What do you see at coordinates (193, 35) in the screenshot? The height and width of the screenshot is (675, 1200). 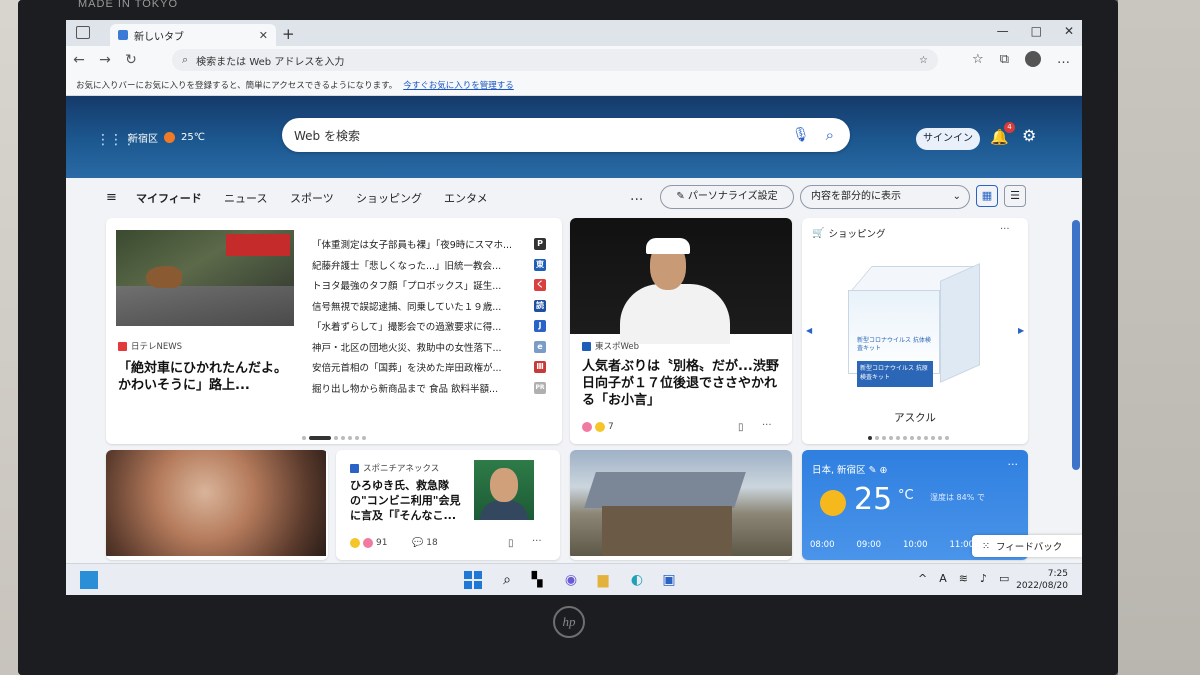 I see `tab-new-tab: 新しいタブ ✕` at bounding box center [193, 35].